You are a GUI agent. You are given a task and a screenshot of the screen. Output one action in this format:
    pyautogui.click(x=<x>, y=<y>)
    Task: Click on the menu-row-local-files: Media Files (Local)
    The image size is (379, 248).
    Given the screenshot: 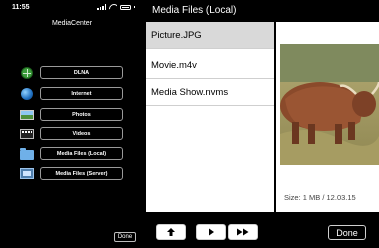 What is the action you would take?
    pyautogui.click(x=72, y=153)
    